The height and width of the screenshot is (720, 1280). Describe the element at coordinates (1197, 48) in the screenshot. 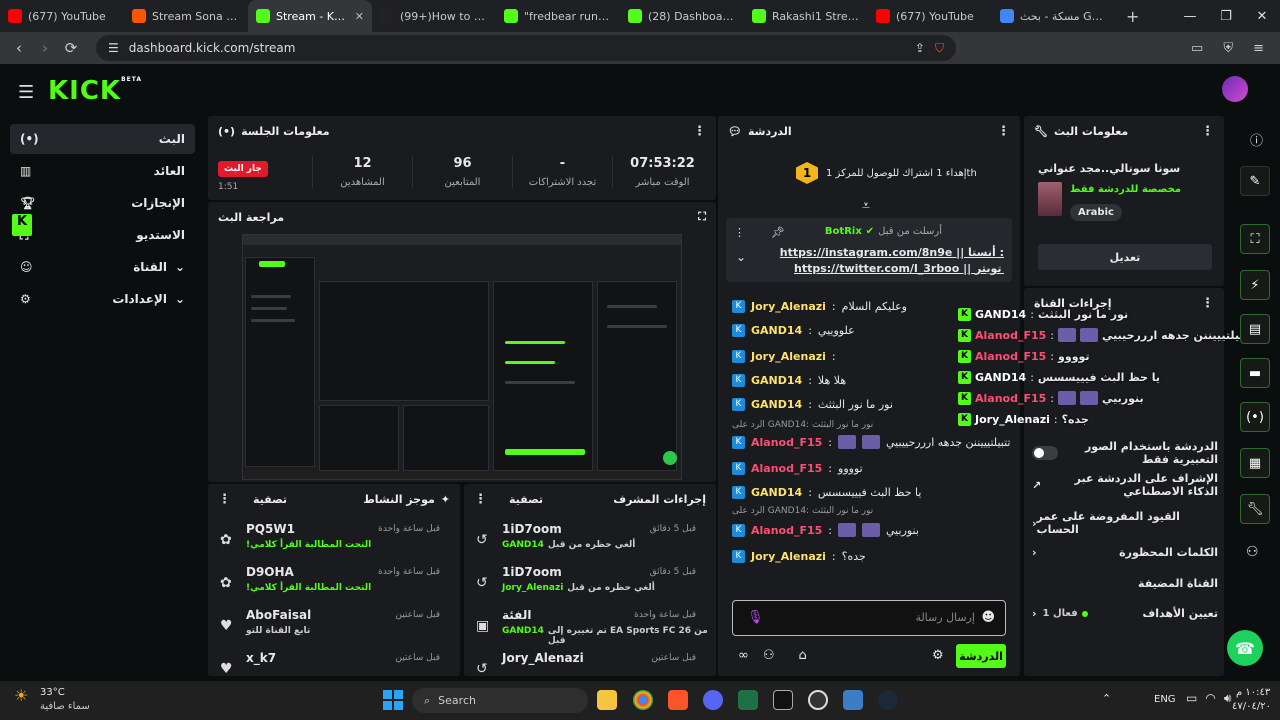

I see `sidebar-toggle-icon: ▭` at that location.